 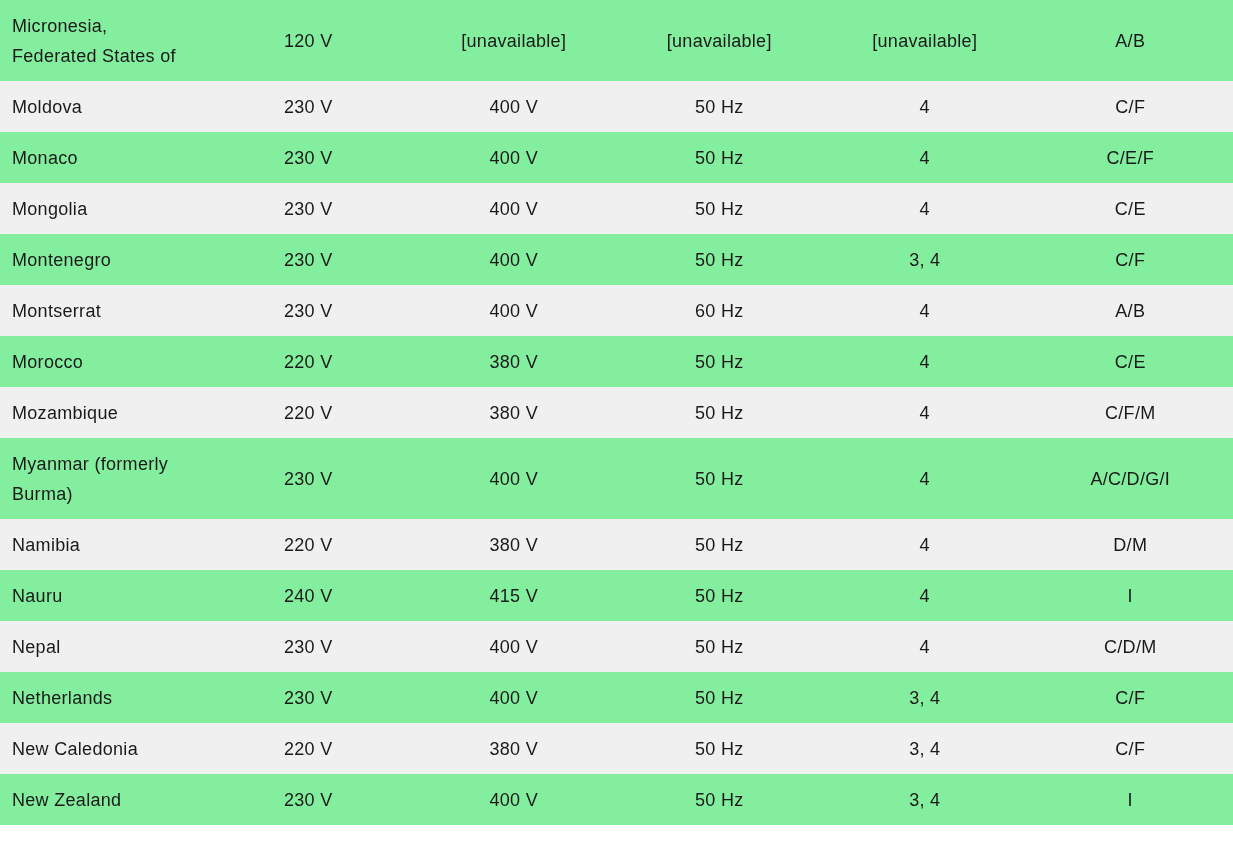 What do you see at coordinates (36, 646) in the screenshot?
I see `table-cell: Nepal` at bounding box center [36, 646].